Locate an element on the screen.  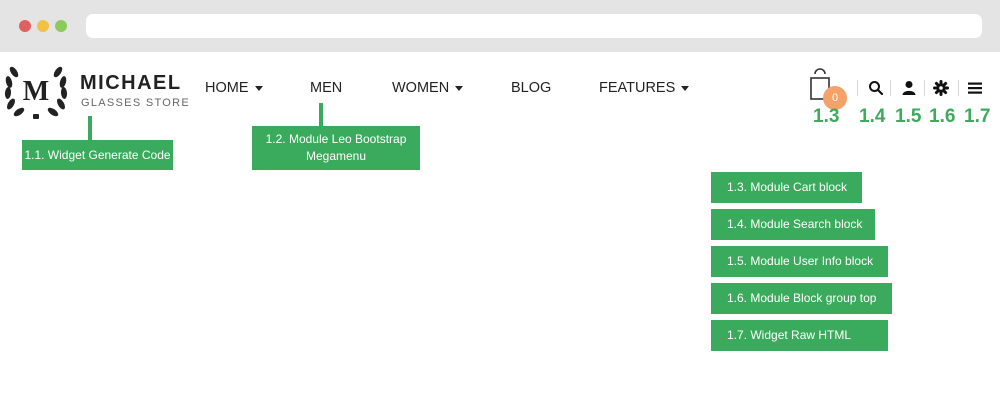
nav-item-label: BLOG is located at coordinates (531, 88).